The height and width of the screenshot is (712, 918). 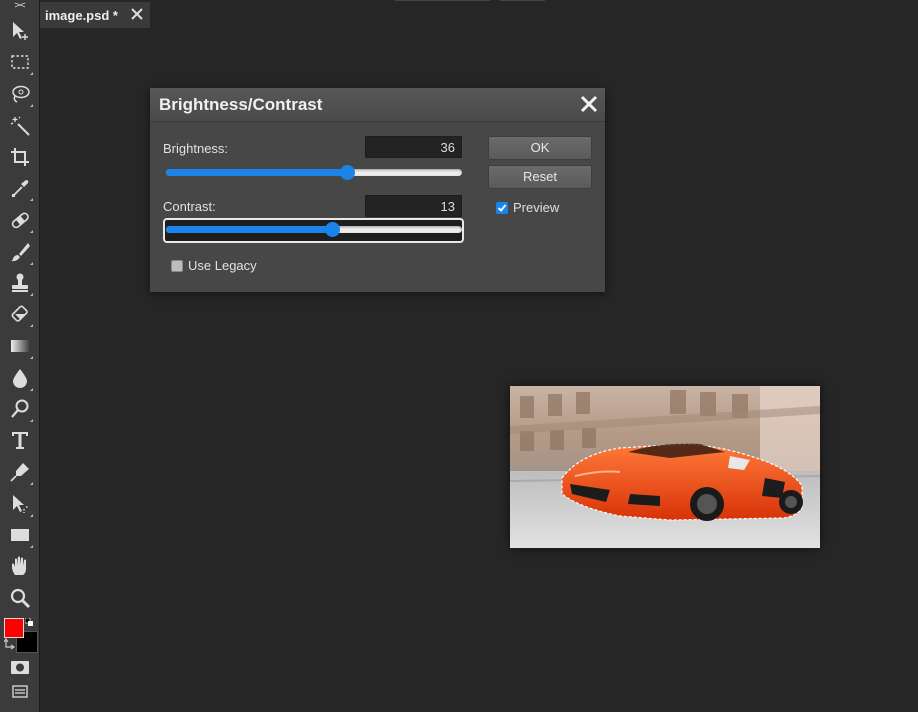 I want to click on gradient-tool, so click(x=20, y=346).